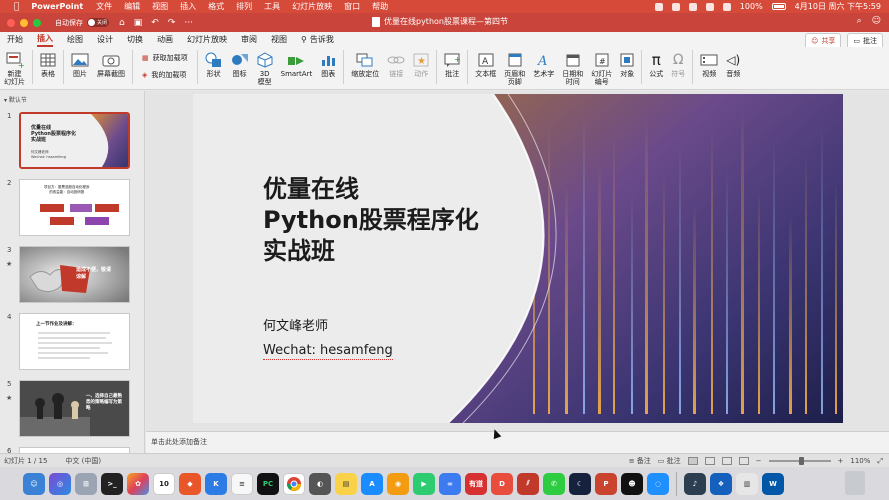  I want to click on reading-view-button, so click(726, 461).